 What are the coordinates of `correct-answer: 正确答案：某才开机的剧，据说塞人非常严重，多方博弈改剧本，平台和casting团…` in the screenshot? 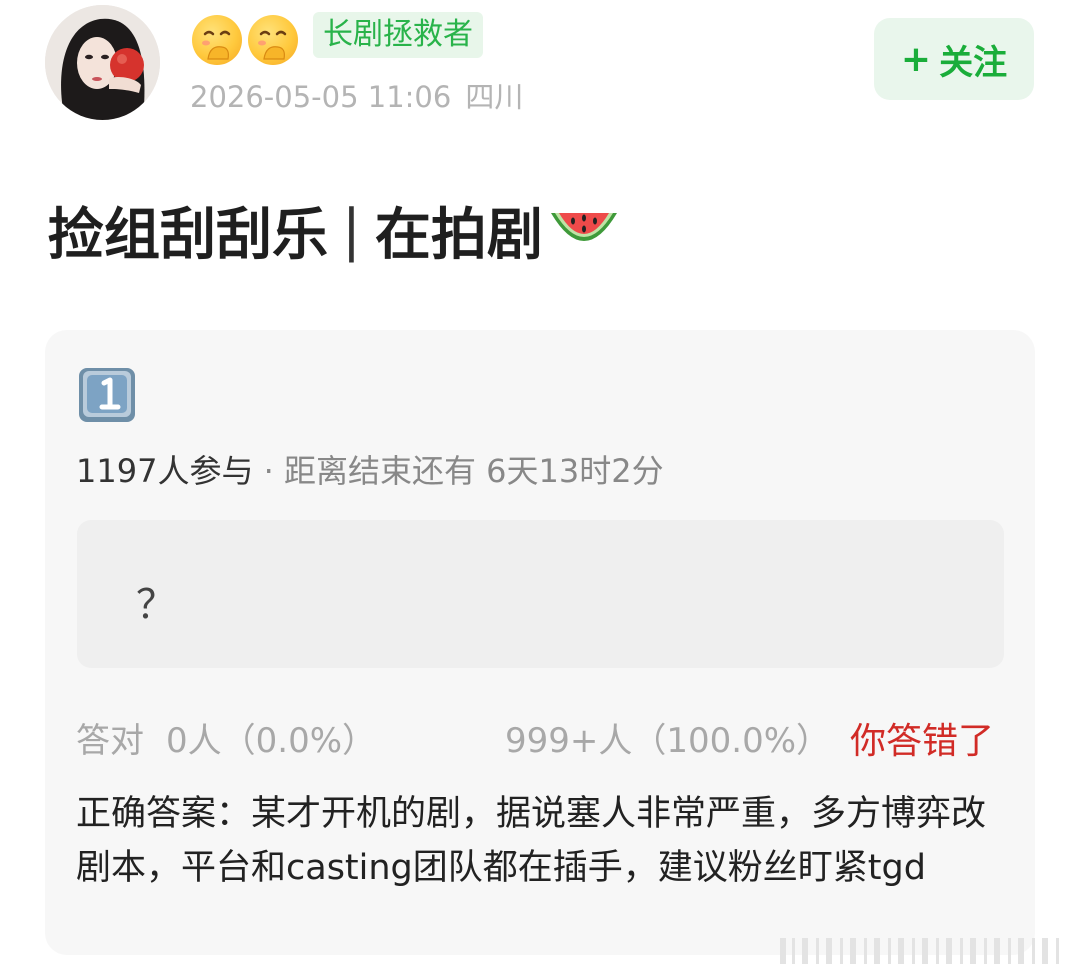 It's located at (531, 841).